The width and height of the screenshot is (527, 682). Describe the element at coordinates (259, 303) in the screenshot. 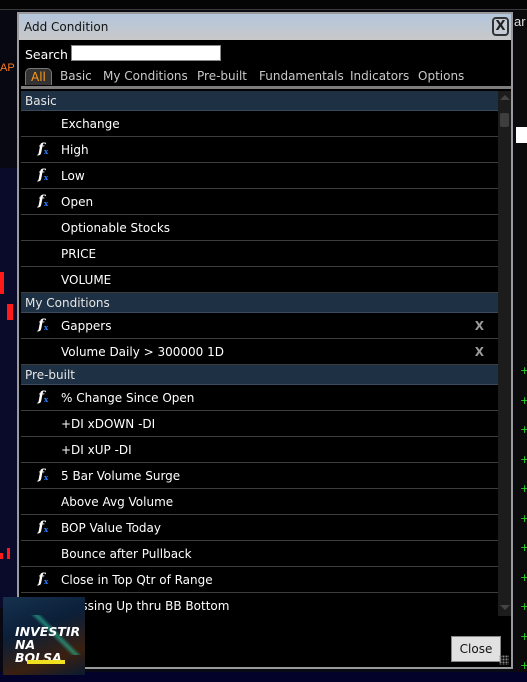

I see `section-header: My Conditions` at that location.